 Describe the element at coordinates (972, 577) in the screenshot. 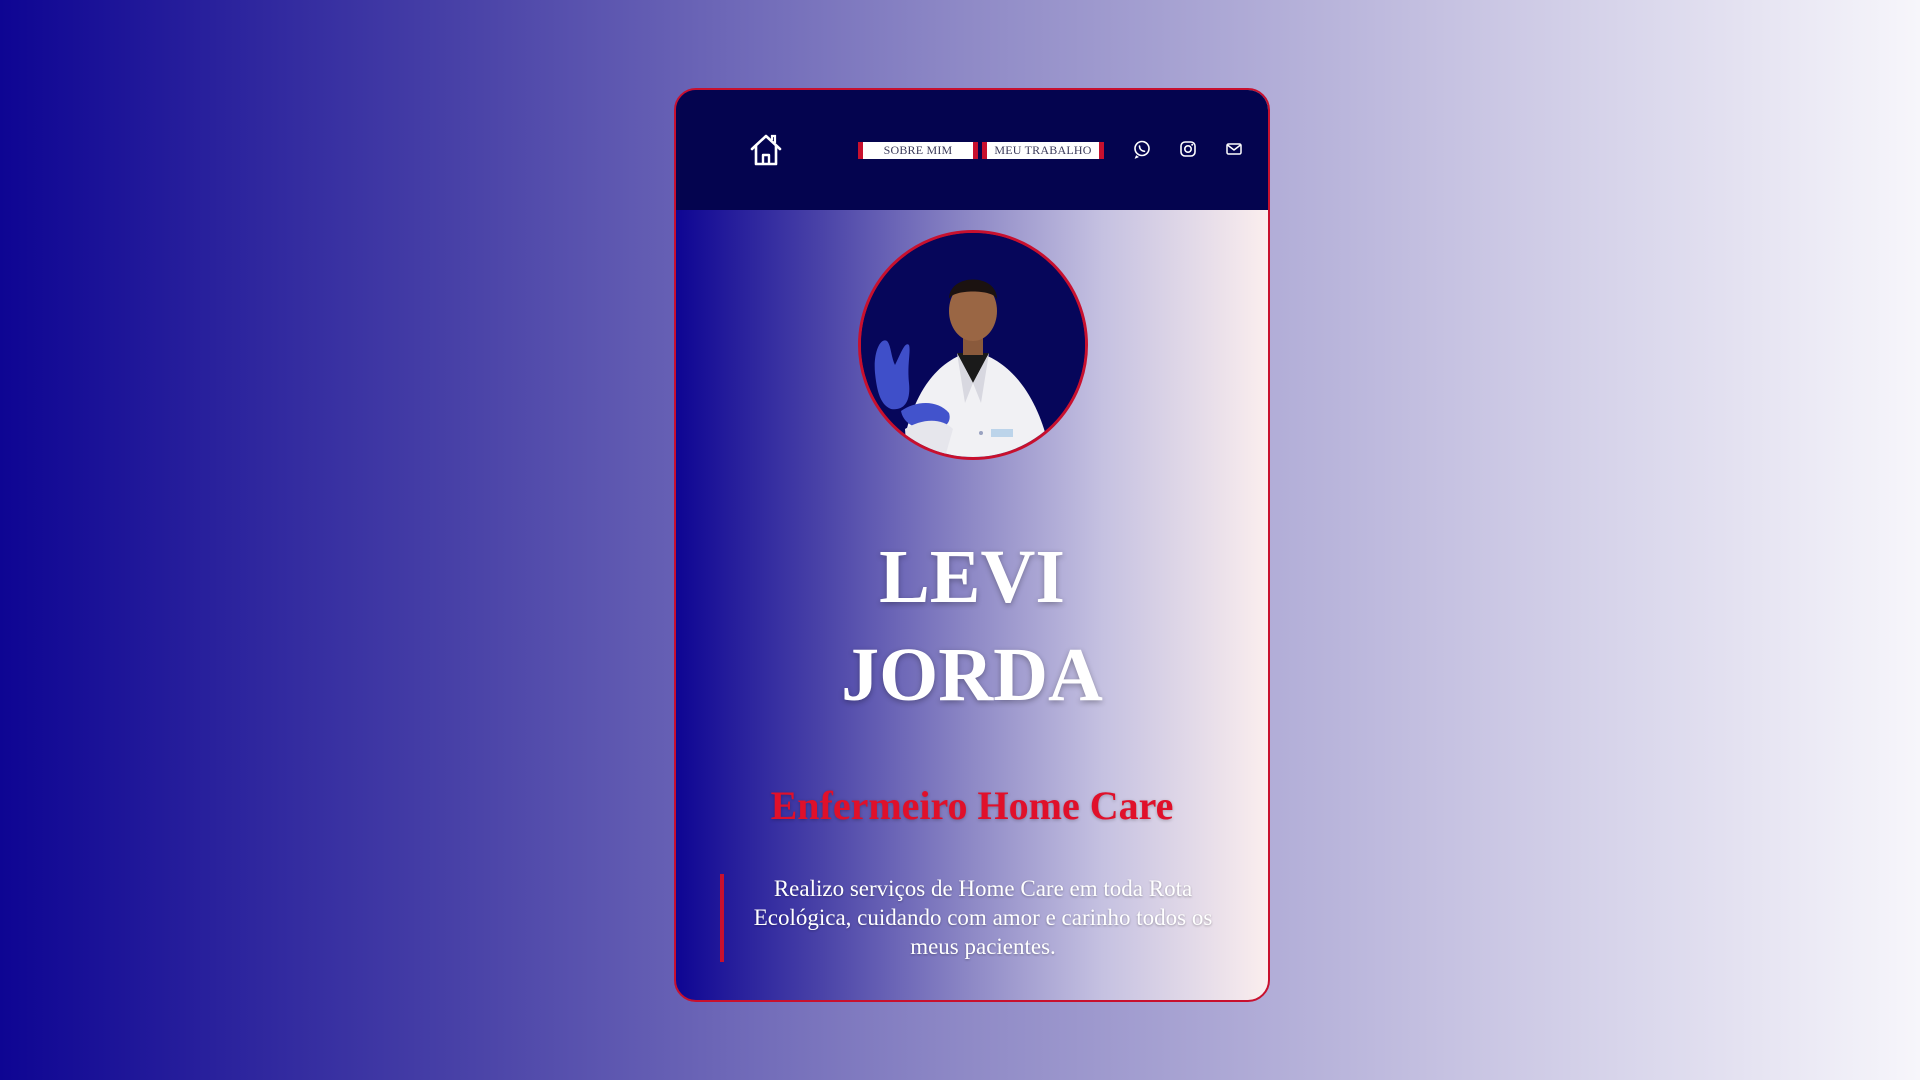

I see `profile-name-first: LEVI` at that location.